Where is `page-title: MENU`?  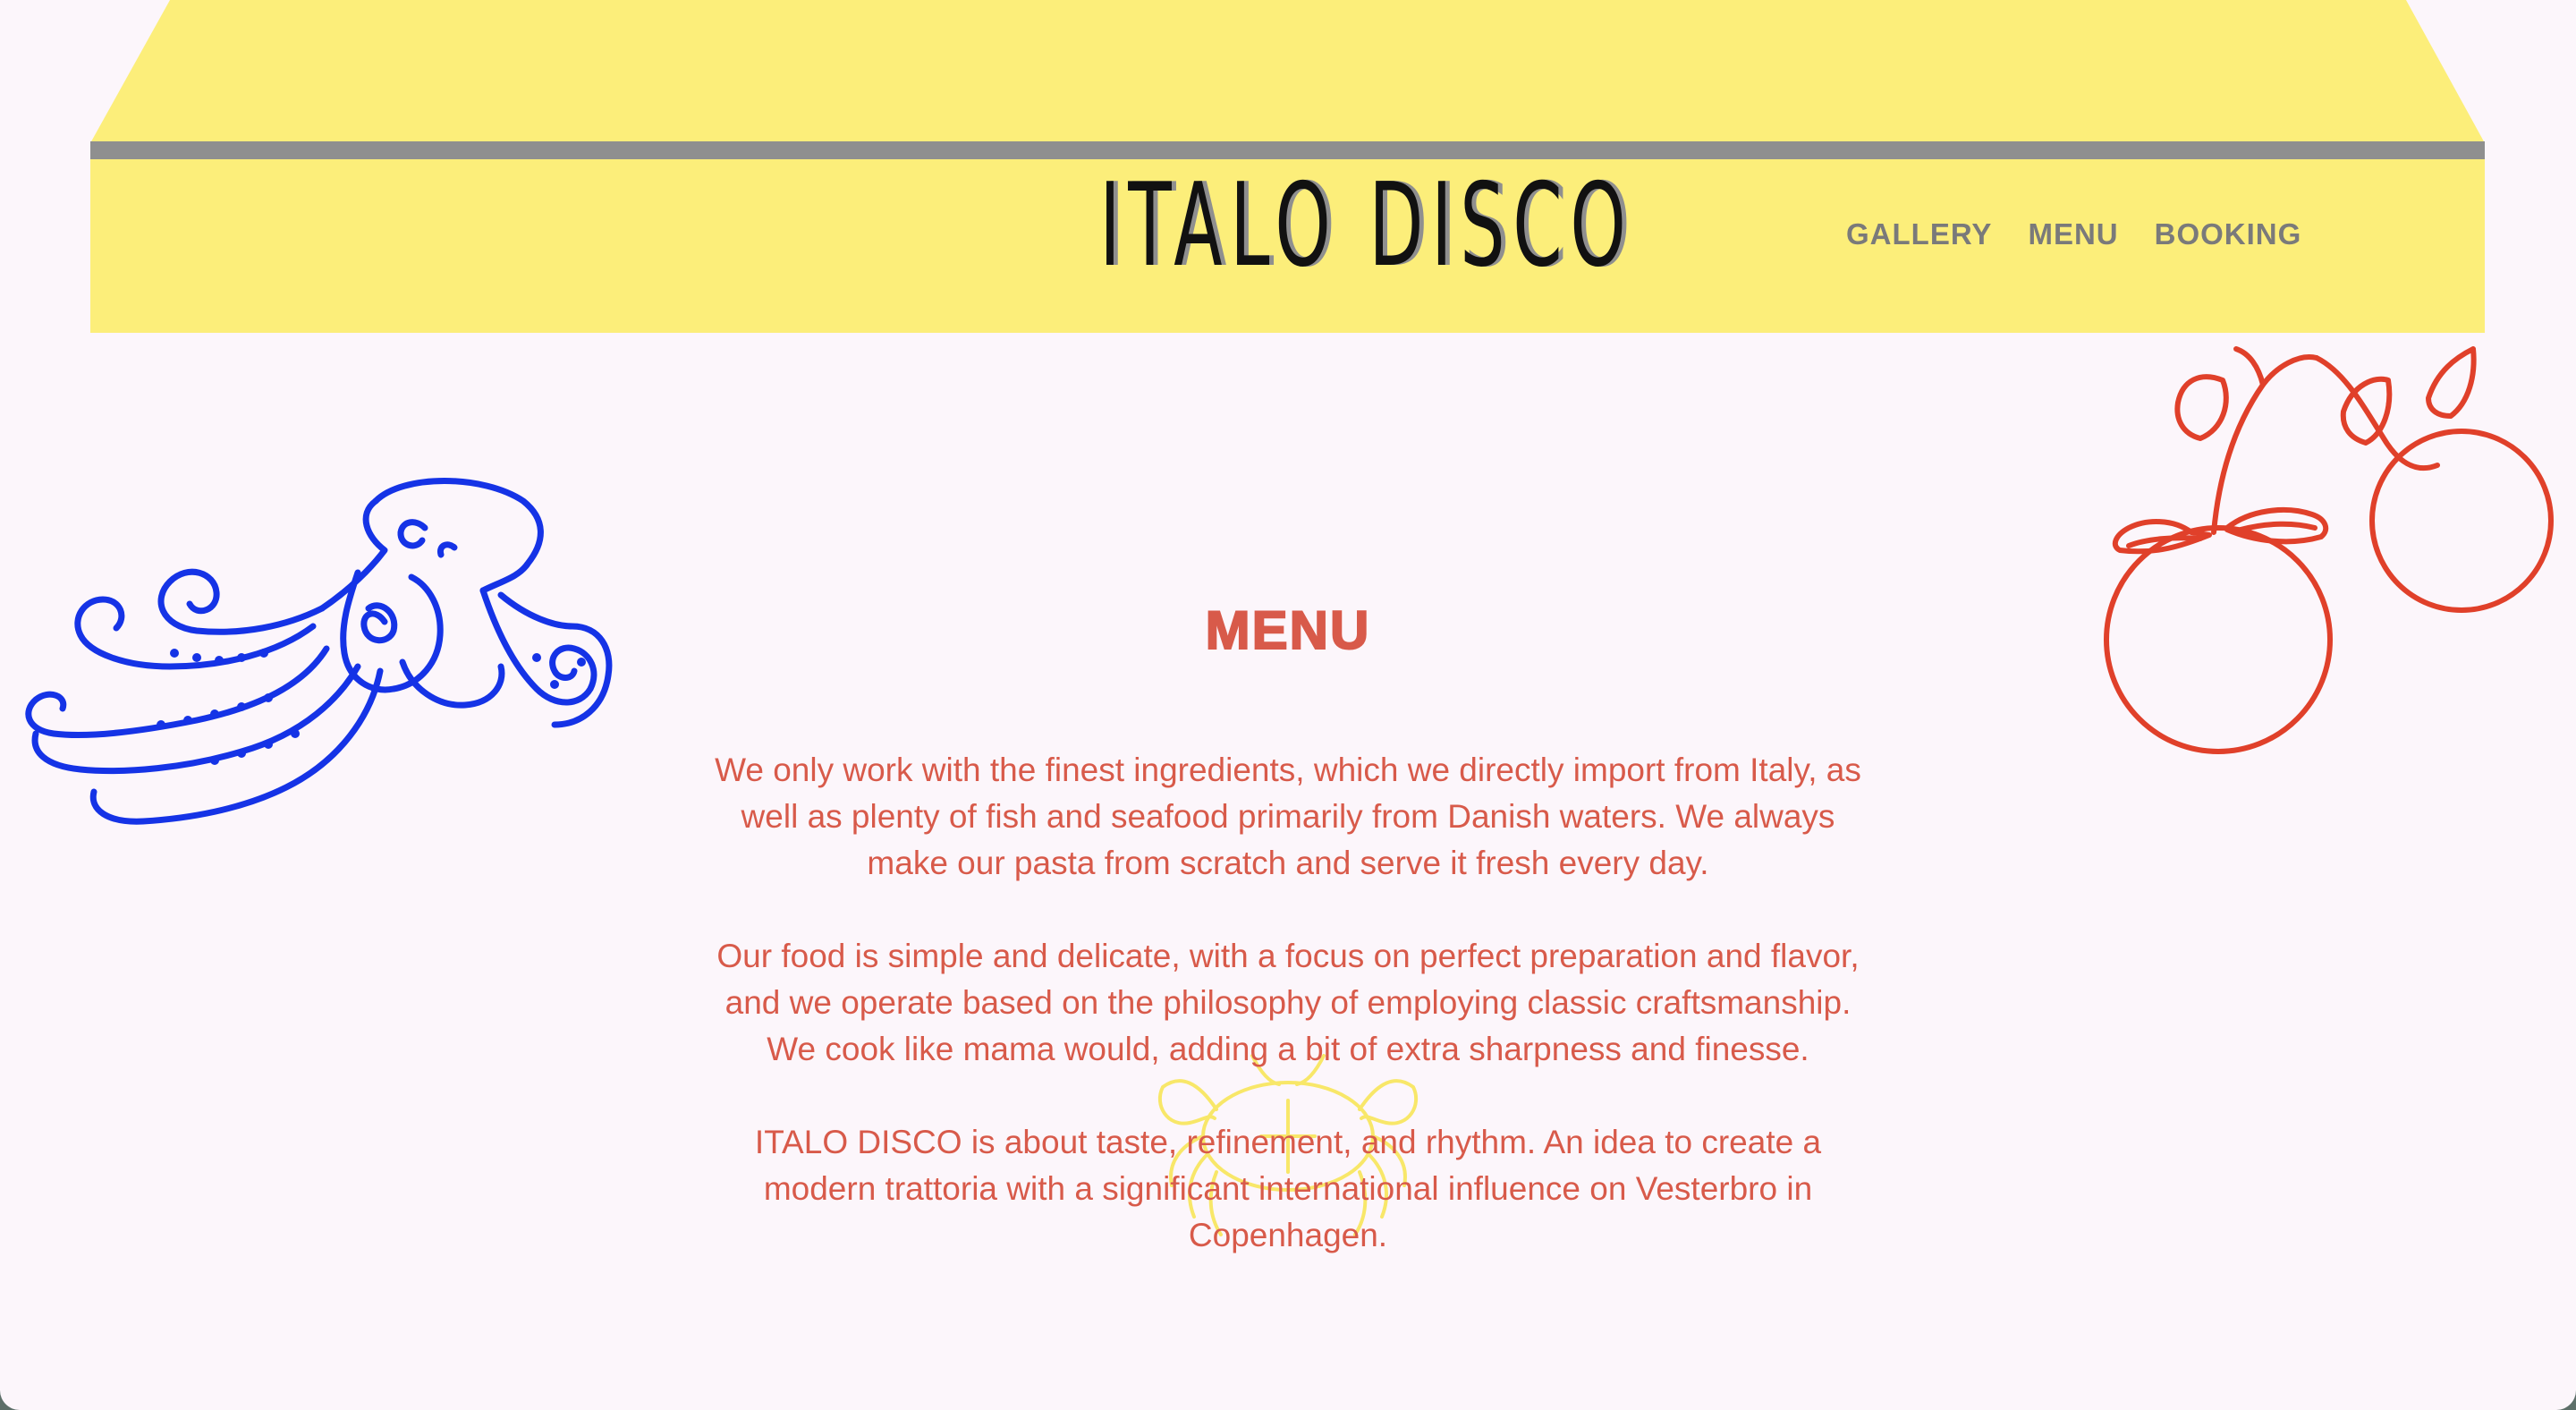
page-title: MENU is located at coordinates (1288, 630).